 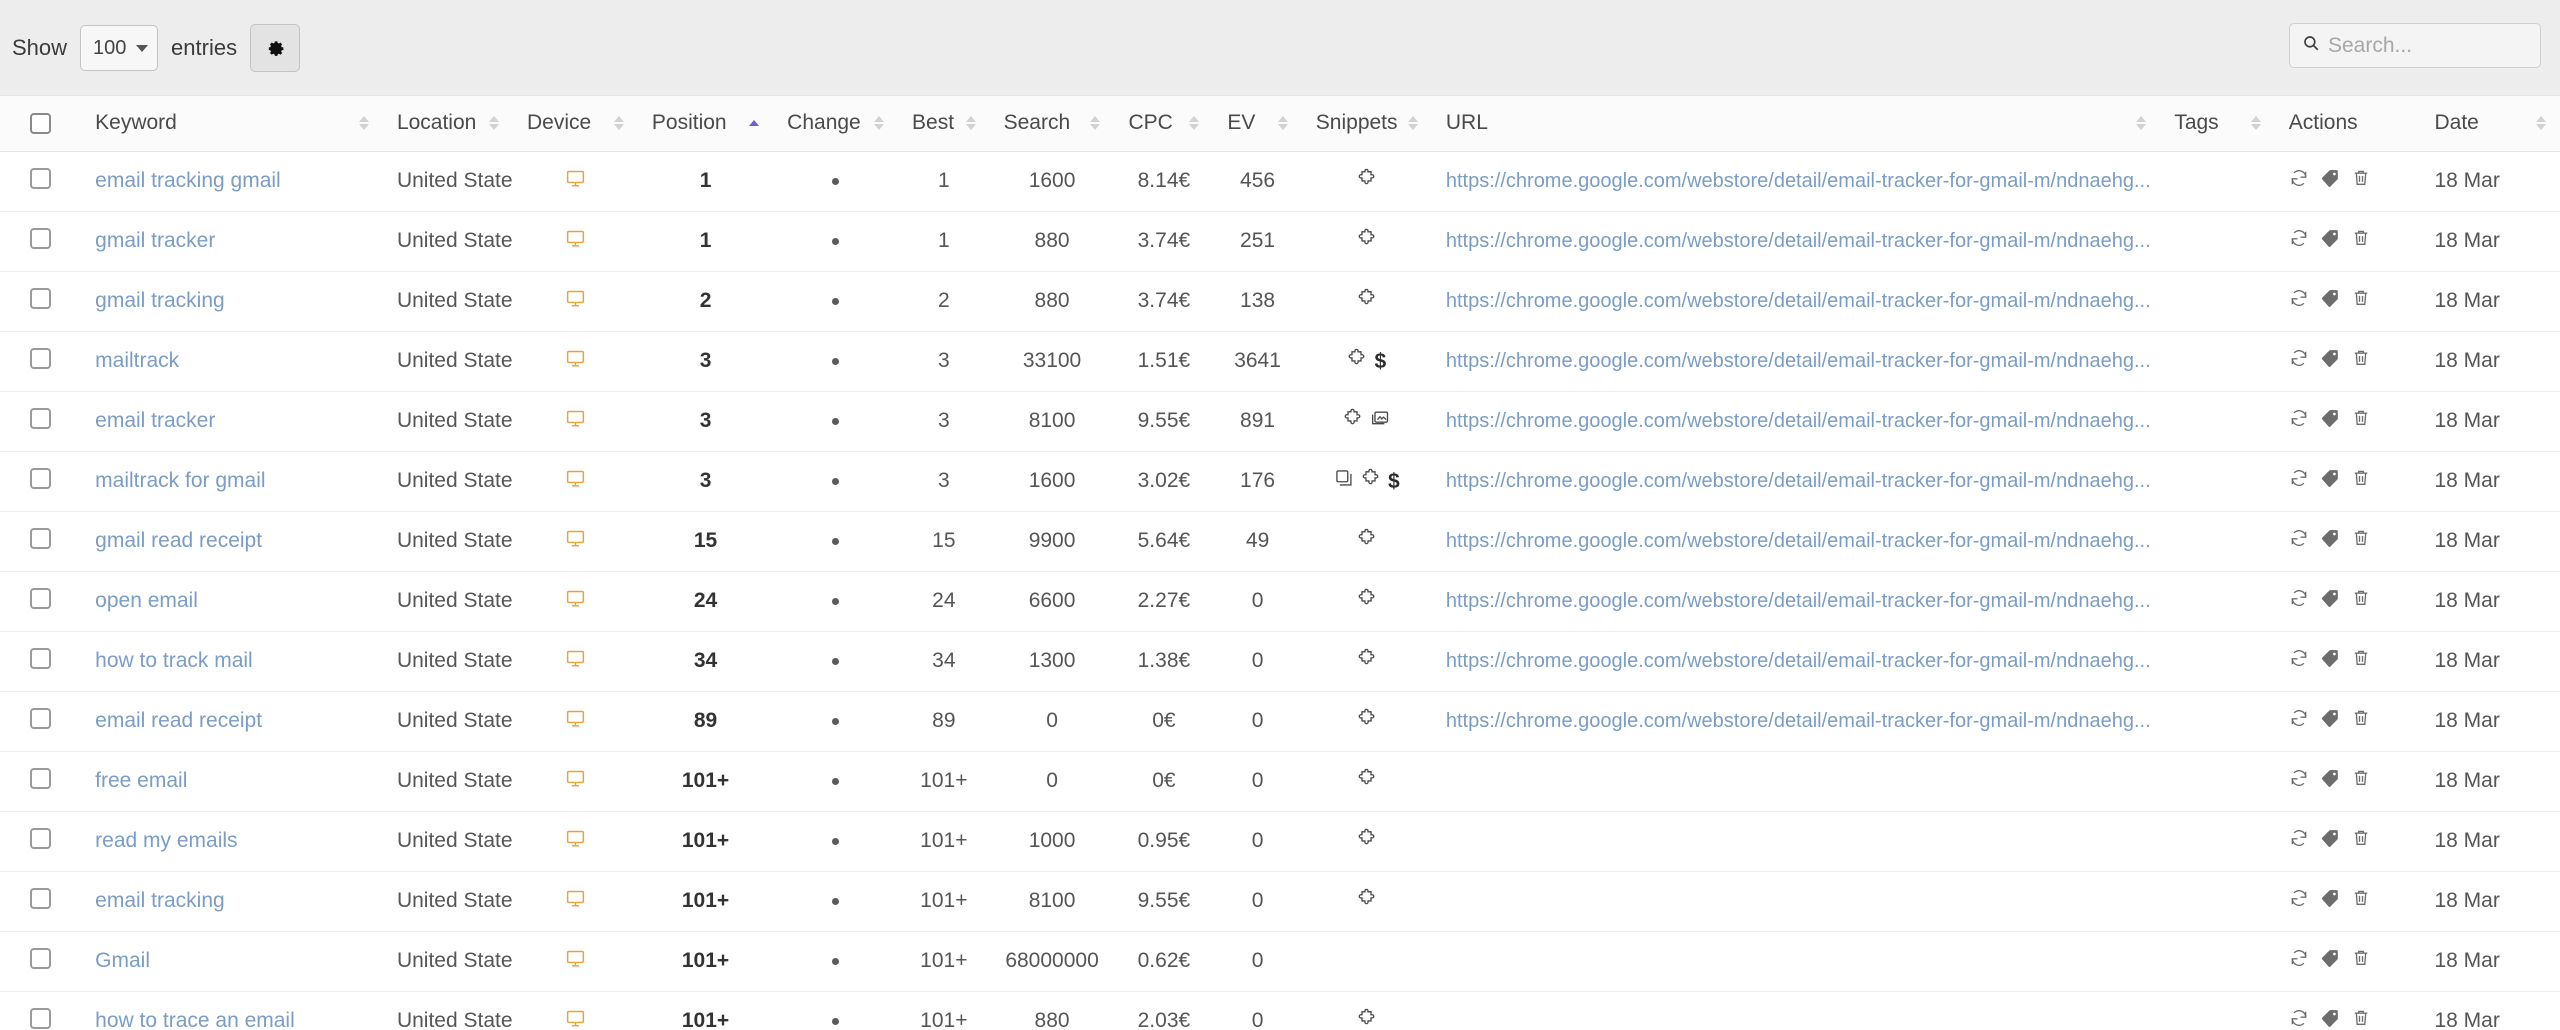 What do you see at coordinates (232, 124) in the screenshot?
I see `column-header-keyword: Keyword` at bounding box center [232, 124].